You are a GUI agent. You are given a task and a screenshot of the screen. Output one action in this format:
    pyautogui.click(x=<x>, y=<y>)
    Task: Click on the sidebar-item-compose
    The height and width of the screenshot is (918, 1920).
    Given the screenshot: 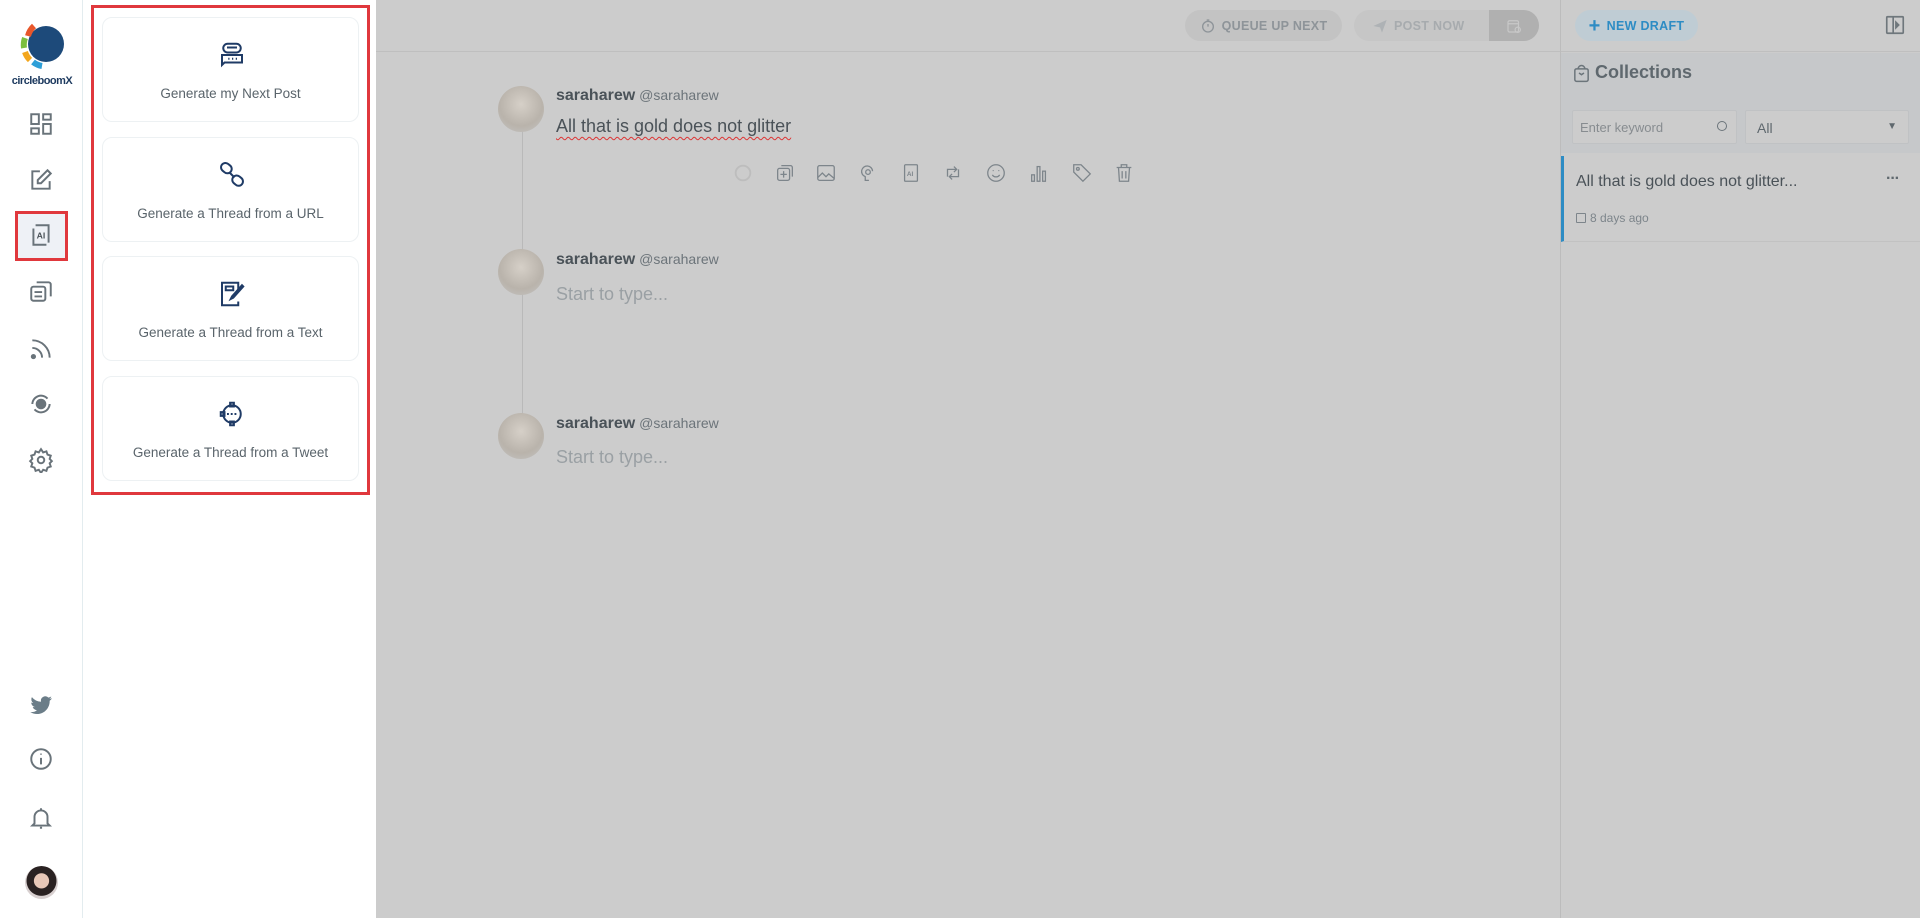 What is the action you would take?
    pyautogui.click(x=41, y=180)
    